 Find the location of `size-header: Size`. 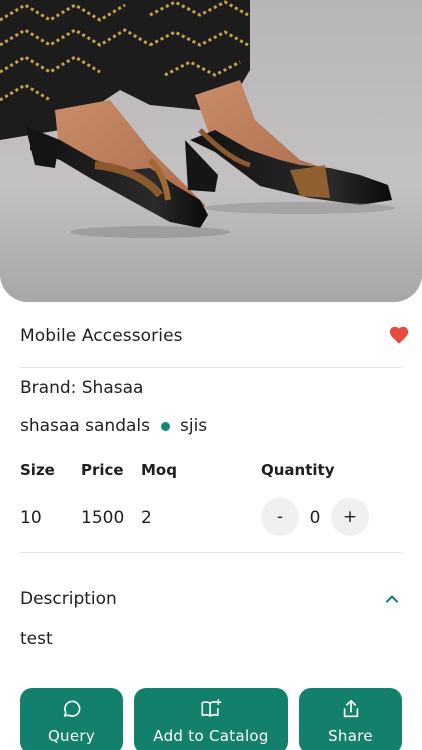

size-header: Size is located at coordinates (37, 470).